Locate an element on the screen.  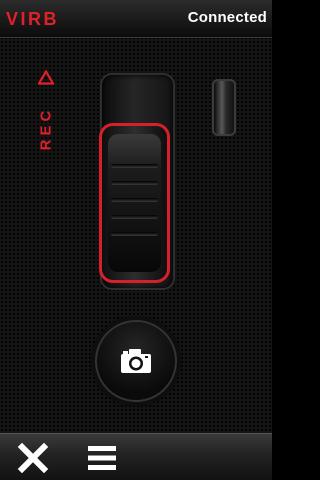
slider-grip is located at coordinates (134, 203).